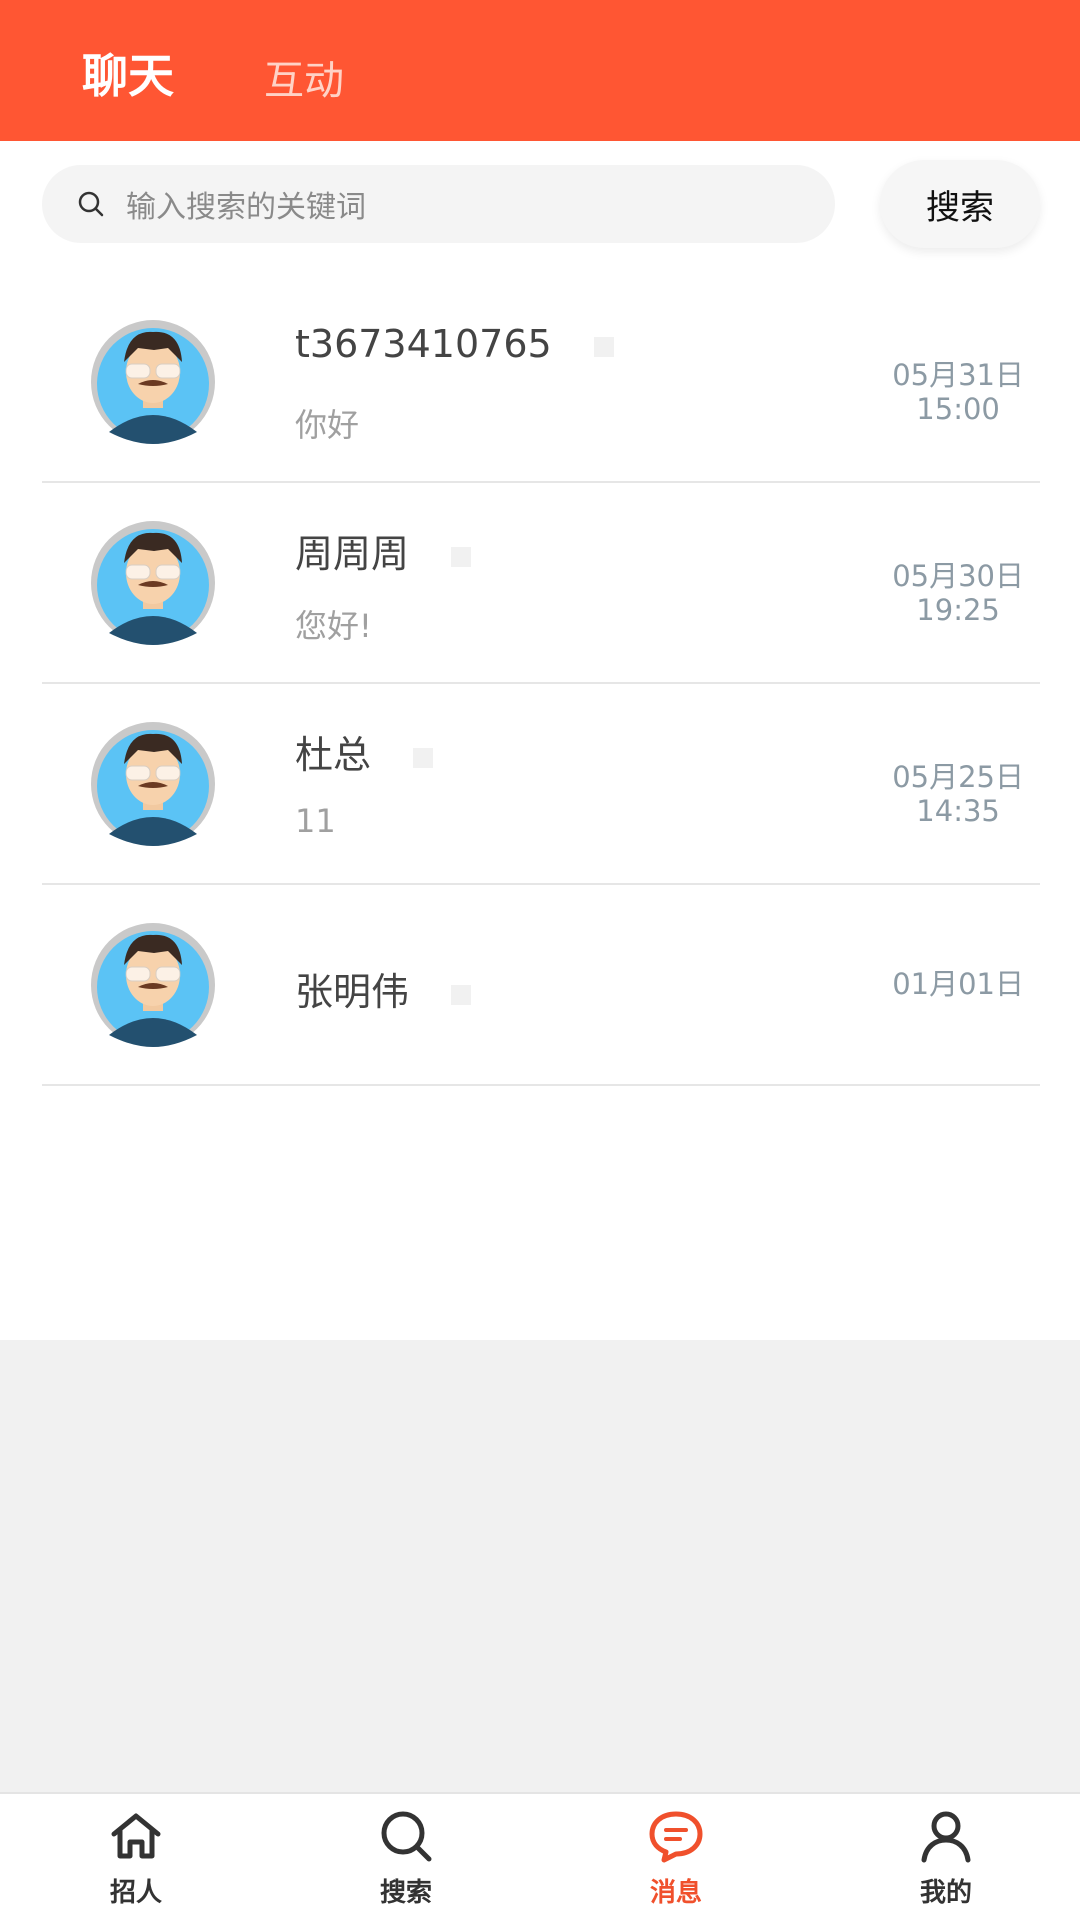 The width and height of the screenshot is (1080, 1920). I want to click on nav-item-search: 搜索, so click(406, 1857).